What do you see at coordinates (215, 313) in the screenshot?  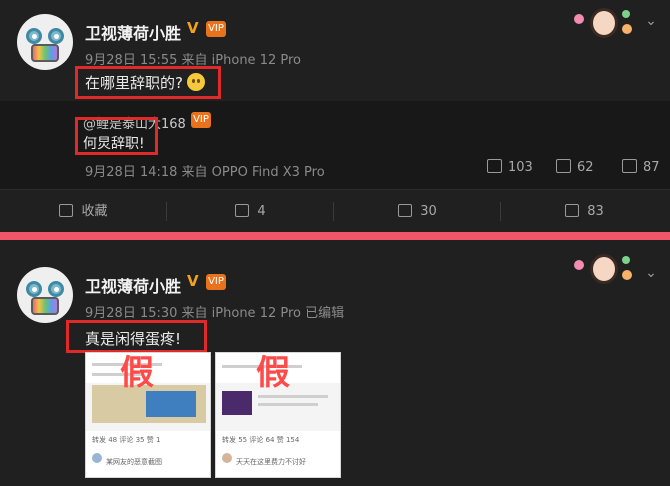 I see `post-meta: 9月28日 15:30 来自 iPhone 12 Pro 已编辑` at bounding box center [215, 313].